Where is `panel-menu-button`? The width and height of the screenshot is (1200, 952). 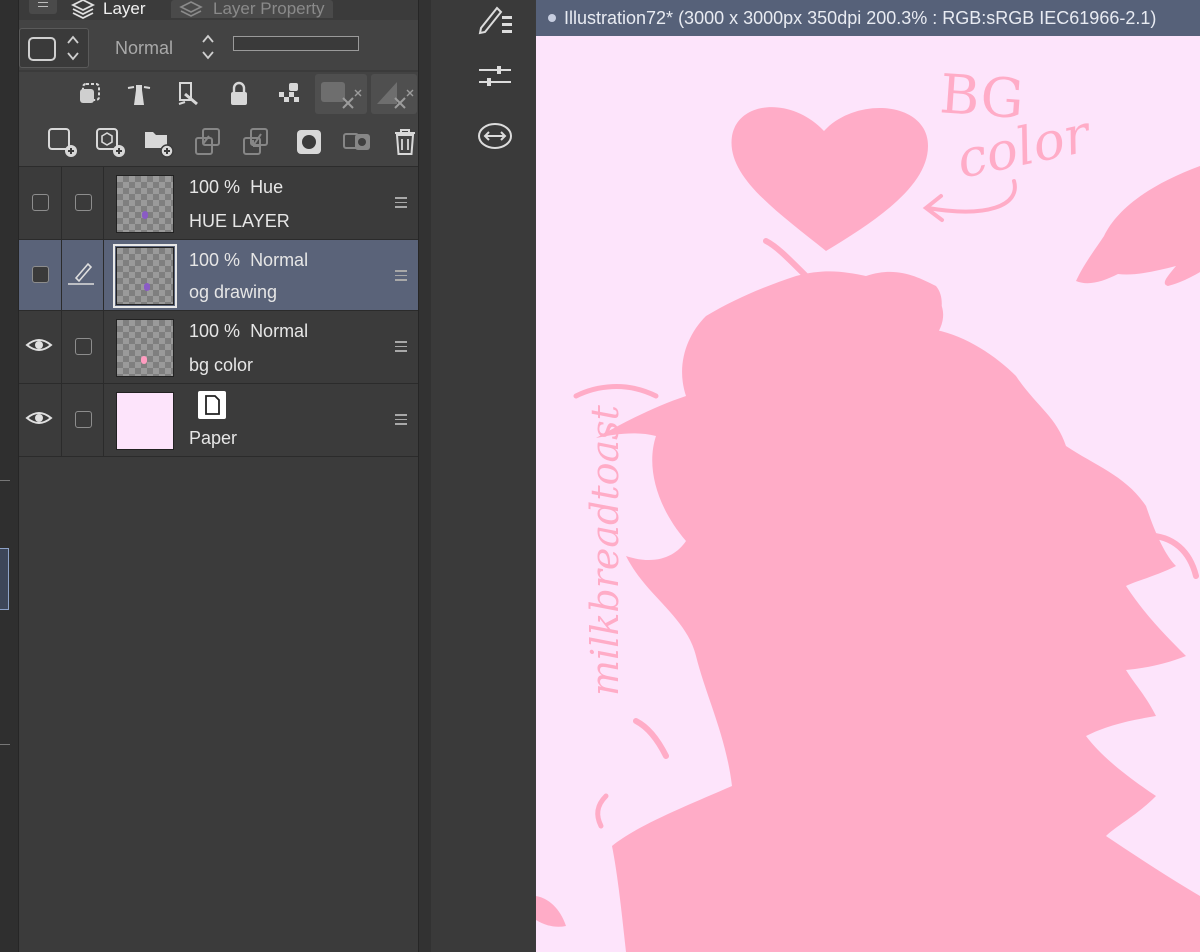
panel-menu-button is located at coordinates (43, 7).